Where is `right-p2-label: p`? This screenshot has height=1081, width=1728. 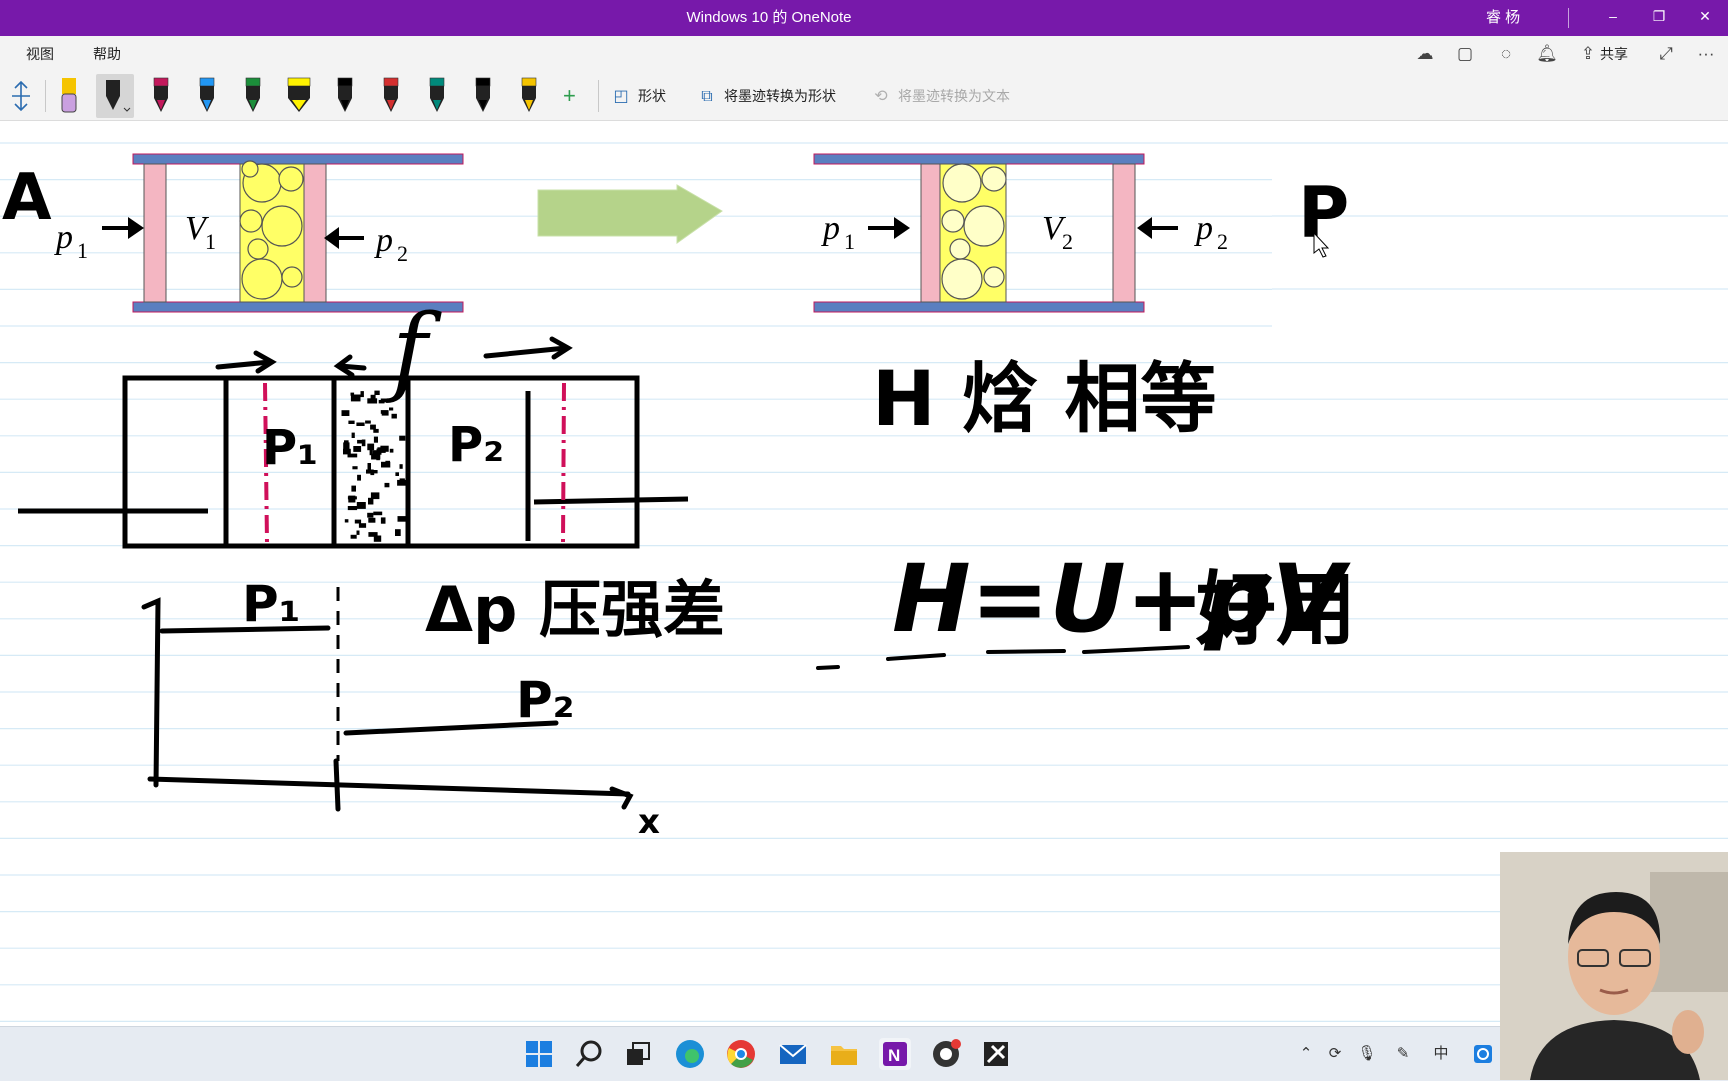 right-p2-label: p is located at coordinates (1203, 228).